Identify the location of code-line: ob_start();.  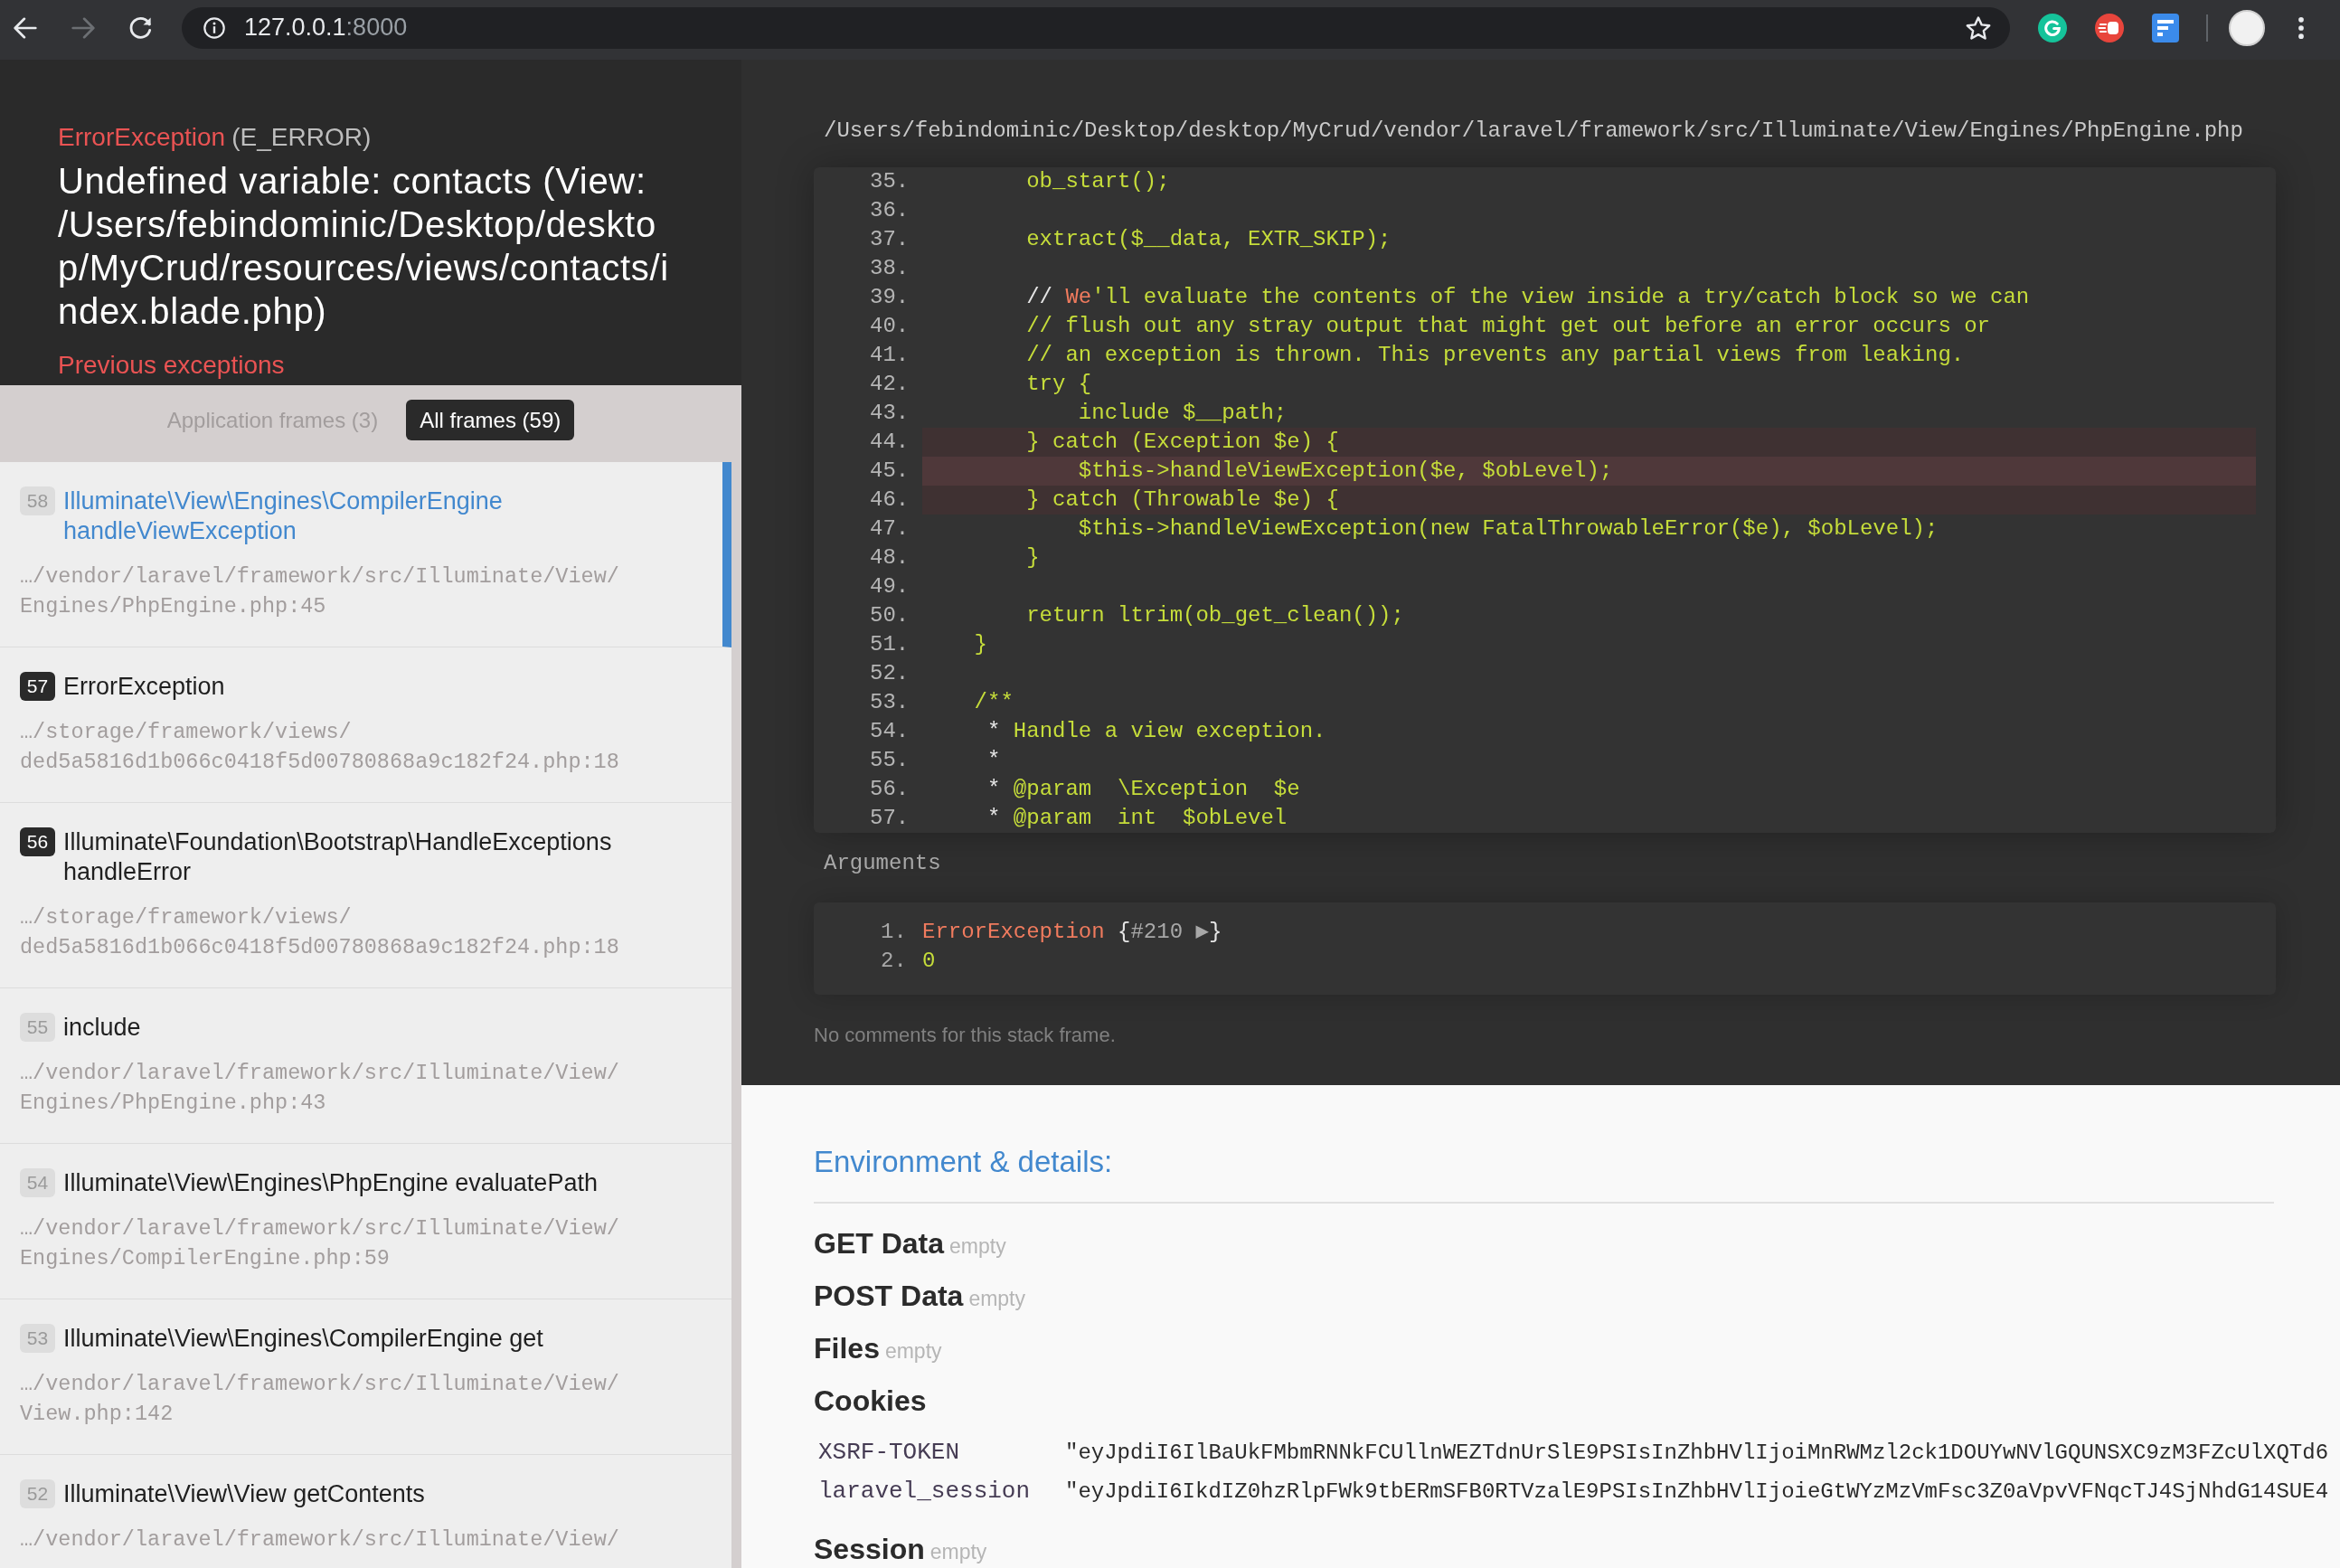
(1098, 181).